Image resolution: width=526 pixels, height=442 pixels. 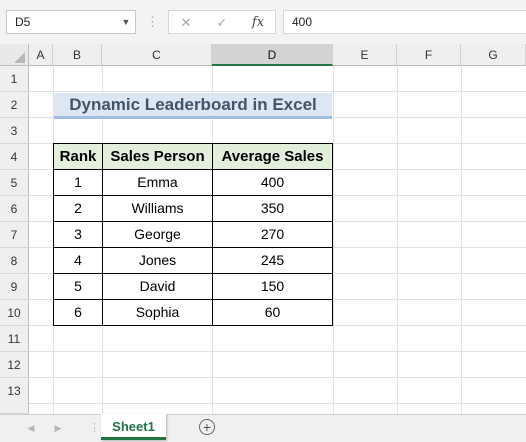 I want to click on formula-actions: ✕ ✓ fx, so click(x=222, y=22).